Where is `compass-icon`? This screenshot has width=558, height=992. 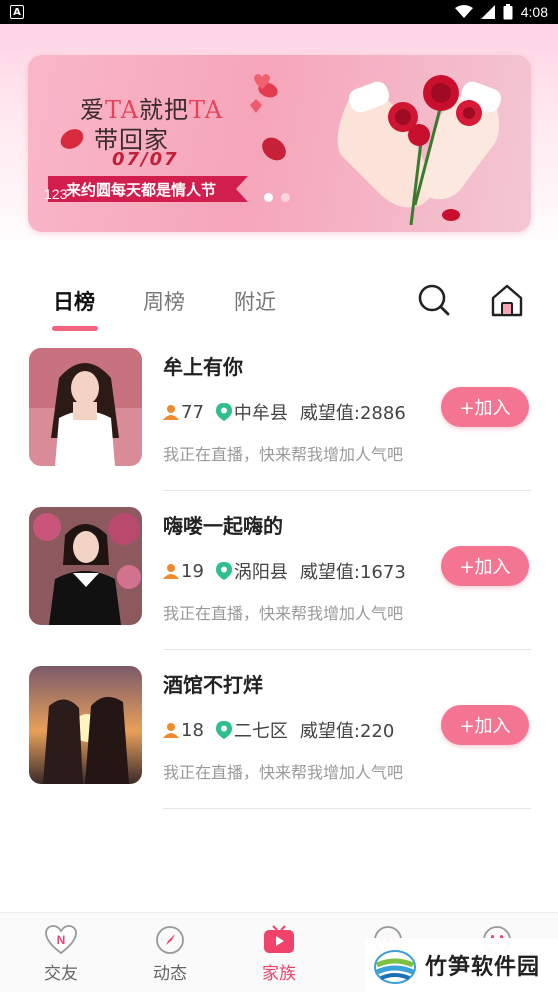
compass-icon is located at coordinates (170, 940).